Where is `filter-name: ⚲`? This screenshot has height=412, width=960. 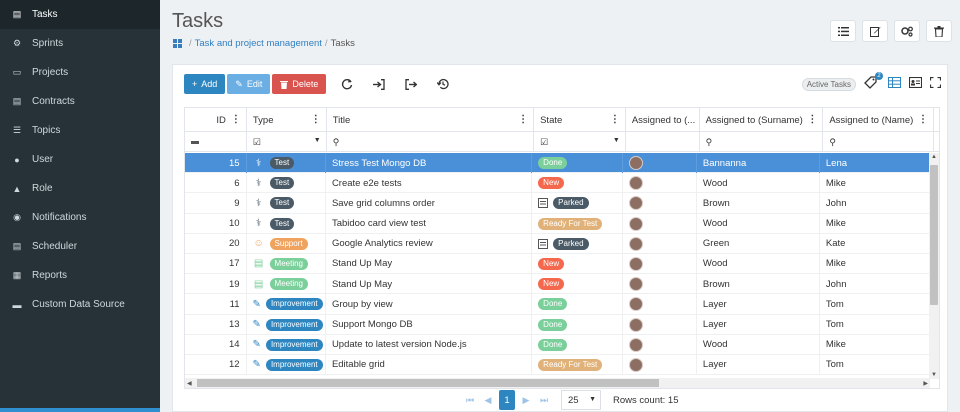 filter-name: ⚲ is located at coordinates (879, 142).